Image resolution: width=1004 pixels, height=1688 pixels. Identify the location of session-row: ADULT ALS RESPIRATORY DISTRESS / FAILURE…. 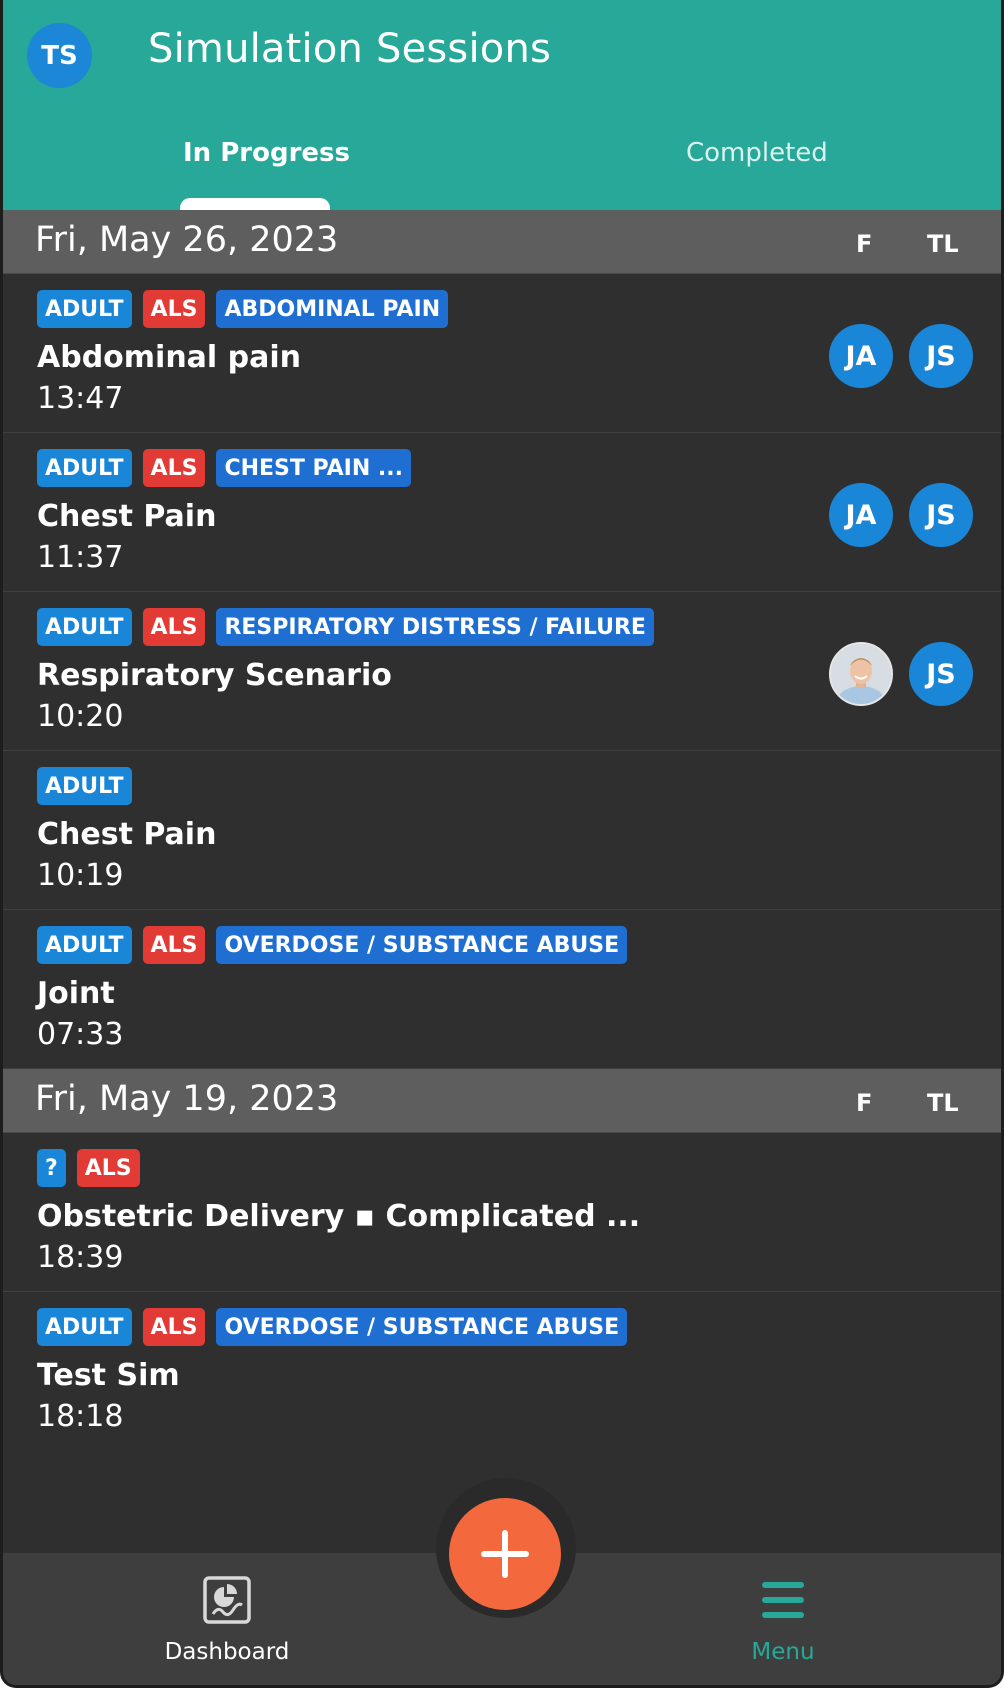
(502, 671).